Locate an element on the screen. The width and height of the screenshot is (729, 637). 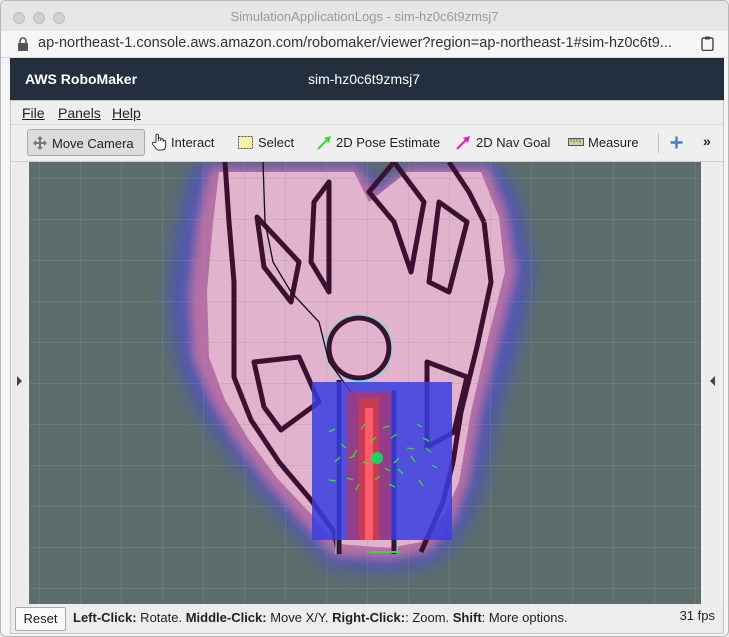
expand-right-icon is located at coordinates (712, 381).